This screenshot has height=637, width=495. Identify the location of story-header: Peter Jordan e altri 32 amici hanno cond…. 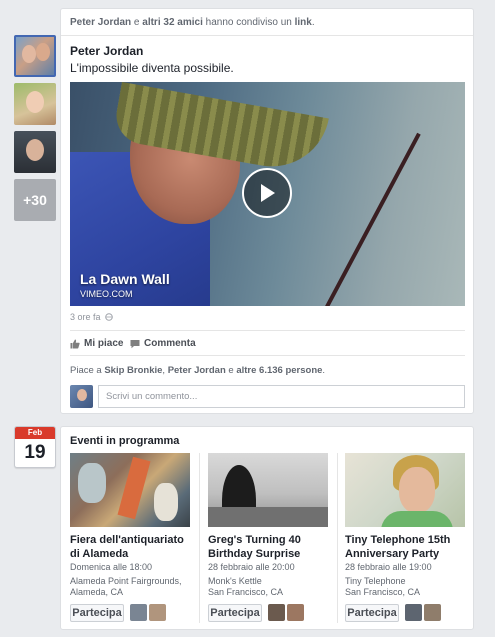
(268, 22).